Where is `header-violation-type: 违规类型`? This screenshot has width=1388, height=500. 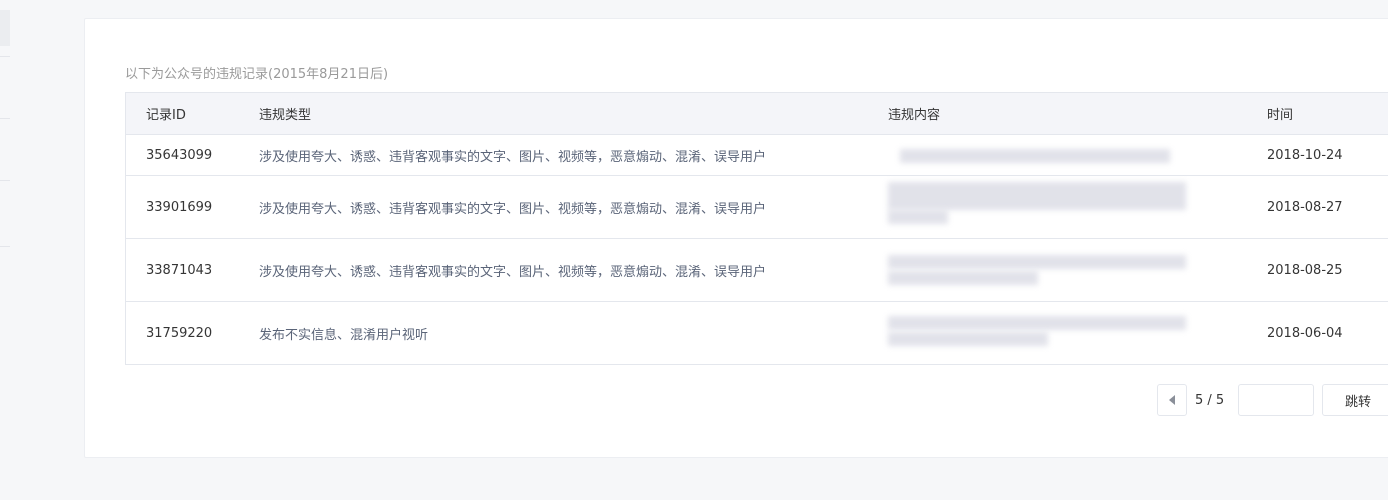 header-violation-type: 违规类型 is located at coordinates (285, 115).